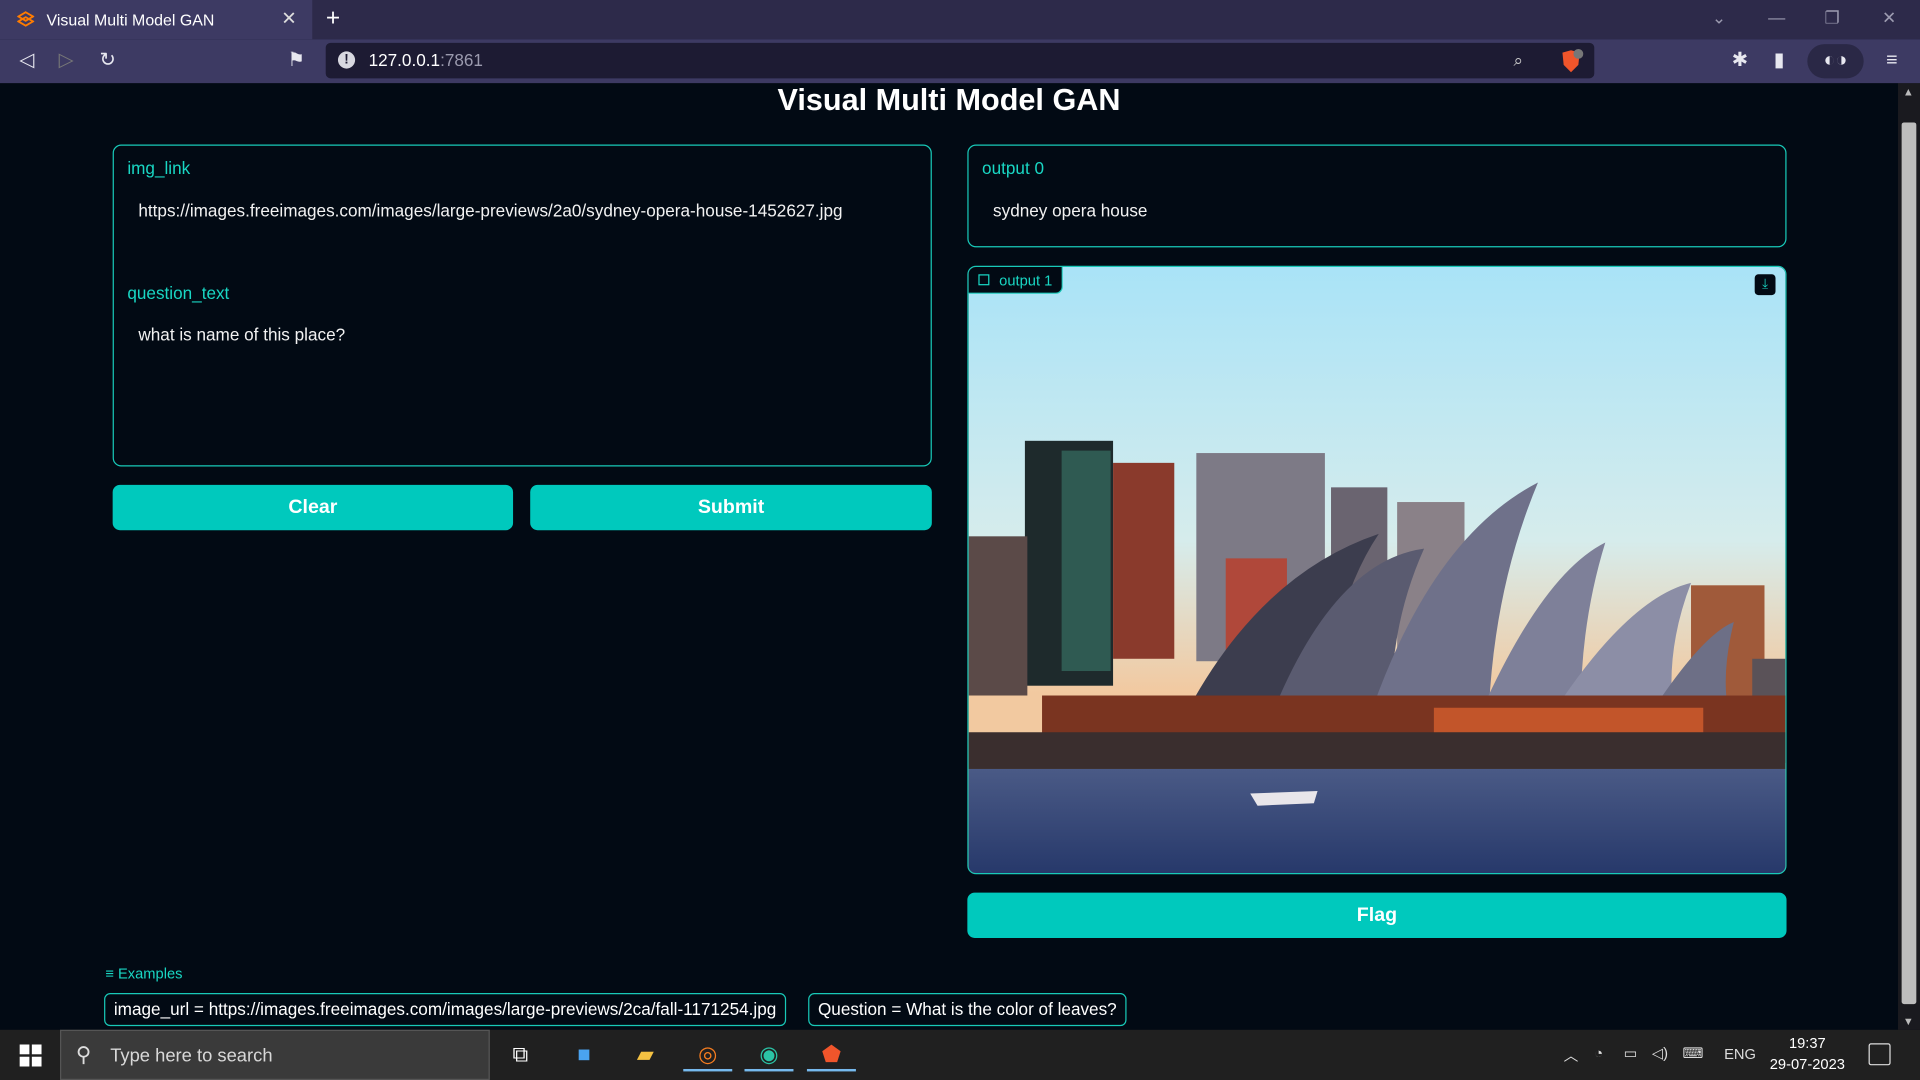  I want to click on browser-toolbar: ◁ ▷ ↻ ⚑ ! 127.0.0.1:7861 ⌕ ✱ ▮ ◐◑ ≡, so click(960, 61).